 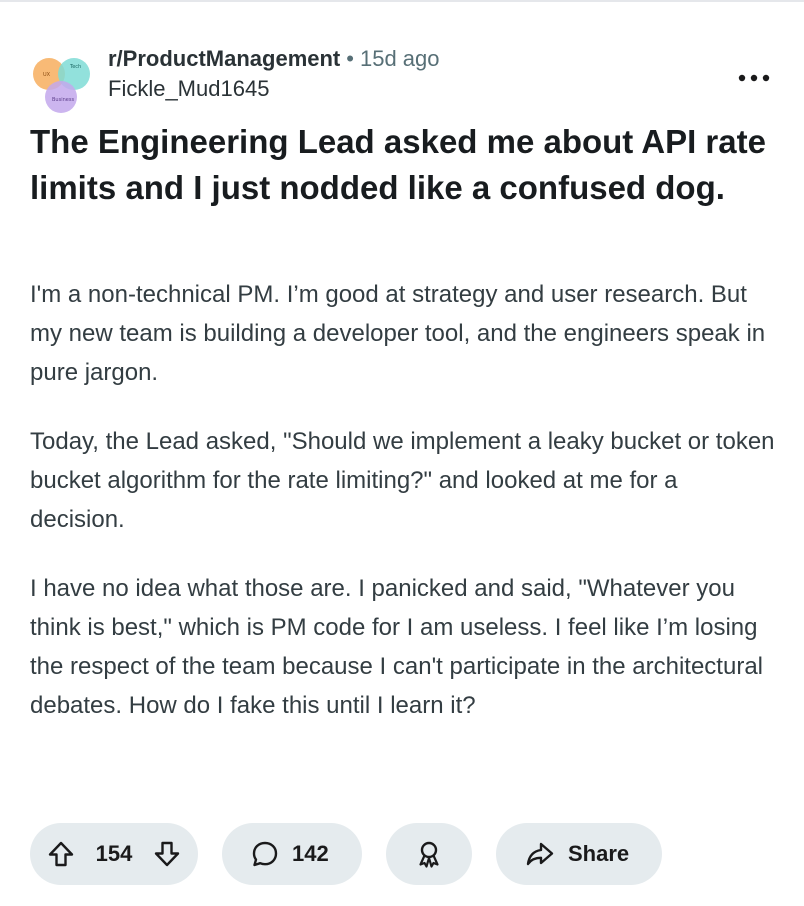 I want to click on subreddit-avatar: UX Tech Business, so click(x=62, y=84).